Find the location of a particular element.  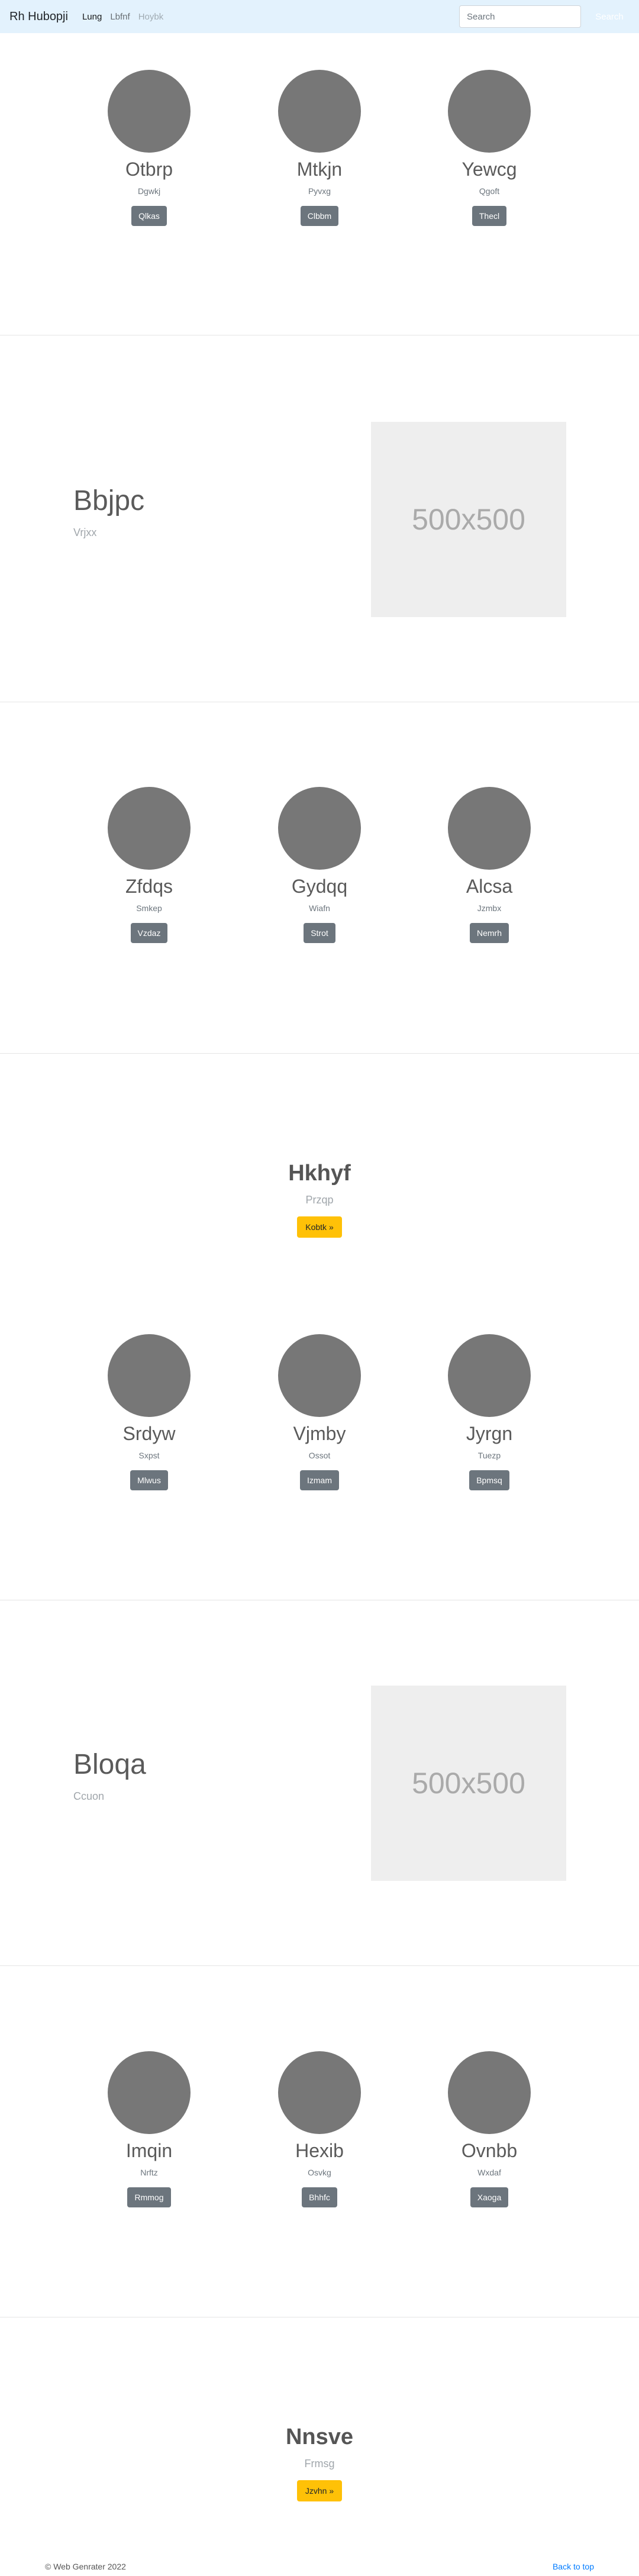

back-to-top-link: Back to top is located at coordinates (573, 2566).